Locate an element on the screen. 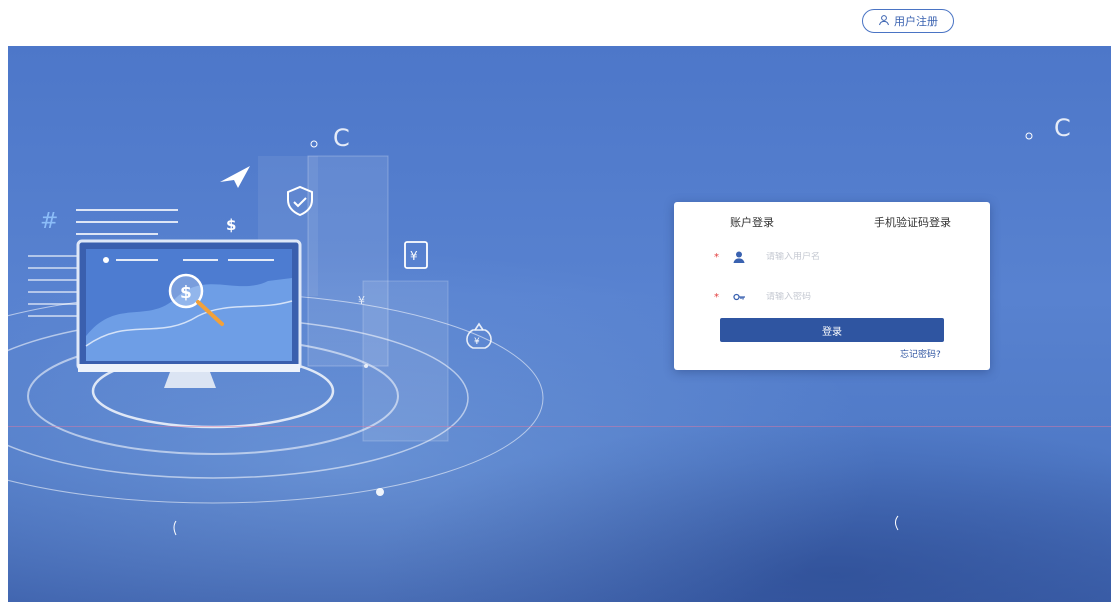 This screenshot has width=1115, height=605. dollar-symbol: $ is located at coordinates (231, 225).